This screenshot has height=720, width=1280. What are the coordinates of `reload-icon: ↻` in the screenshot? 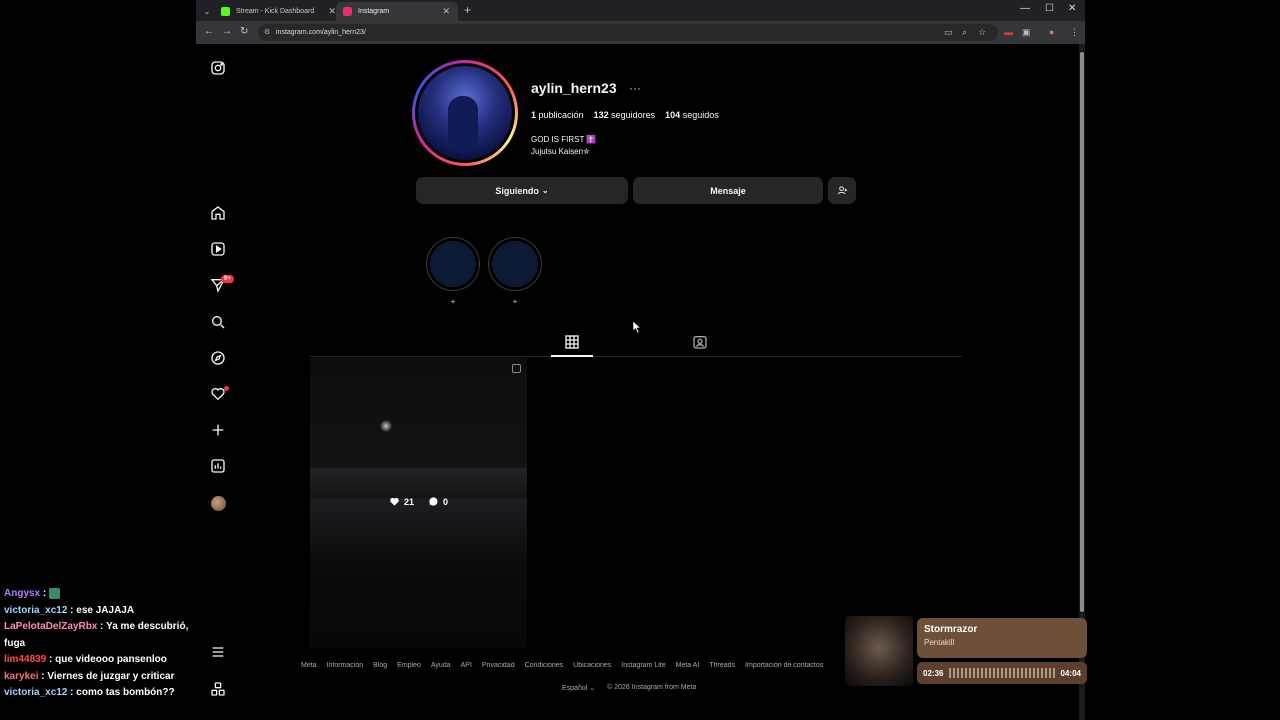 It's located at (244, 31).